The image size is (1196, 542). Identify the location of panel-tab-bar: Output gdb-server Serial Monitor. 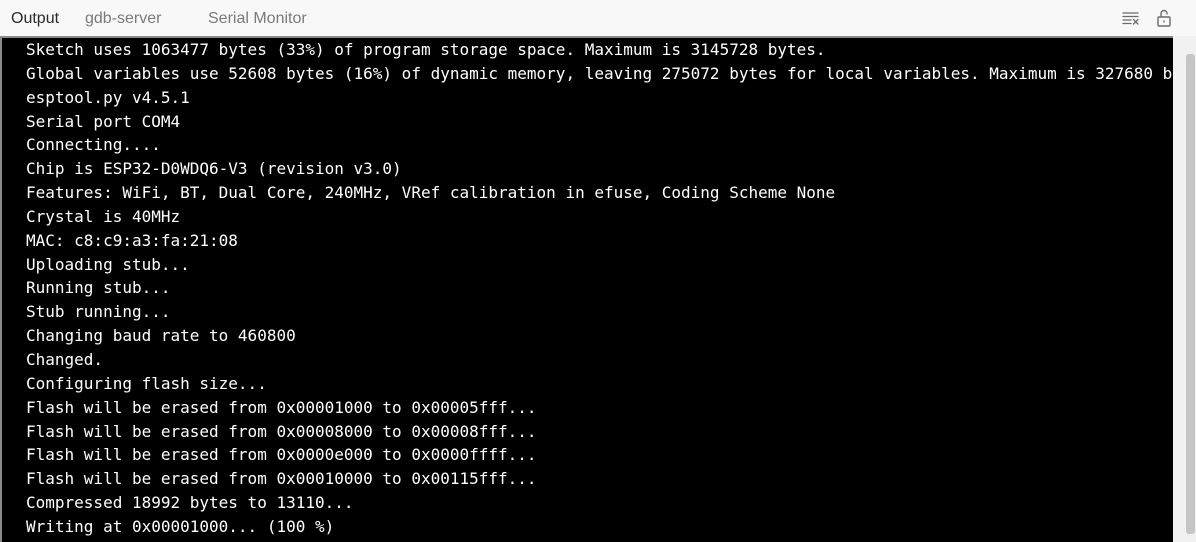
(598, 18).